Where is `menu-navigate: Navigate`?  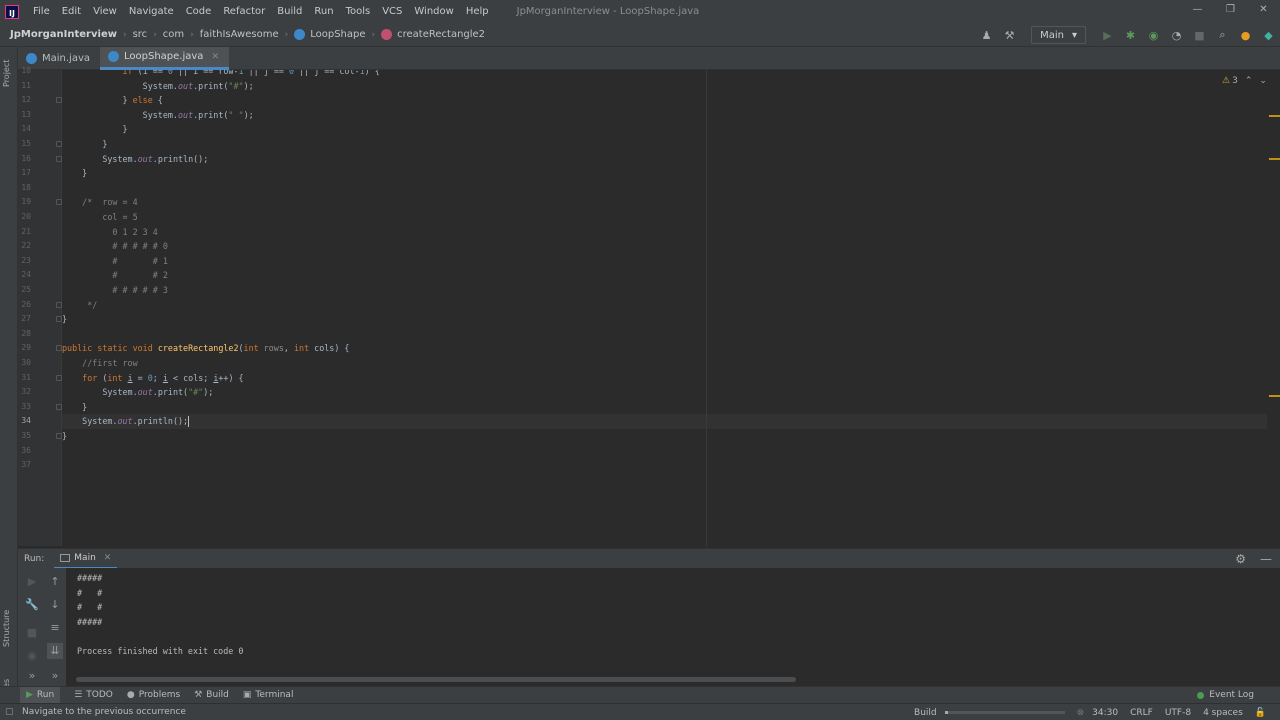 menu-navigate: Navigate is located at coordinates (151, 11).